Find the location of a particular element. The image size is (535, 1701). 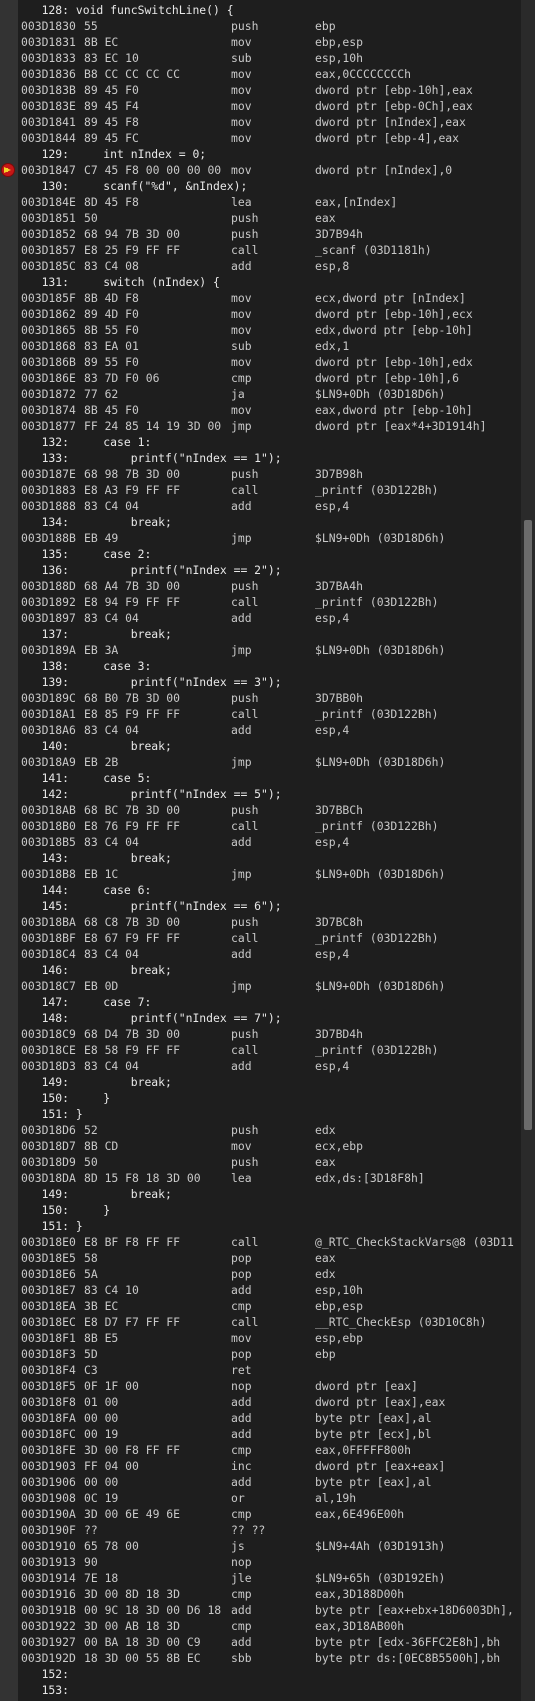

source-line: 148: printf("nIndex == 7"); is located at coordinates (260, 1018).